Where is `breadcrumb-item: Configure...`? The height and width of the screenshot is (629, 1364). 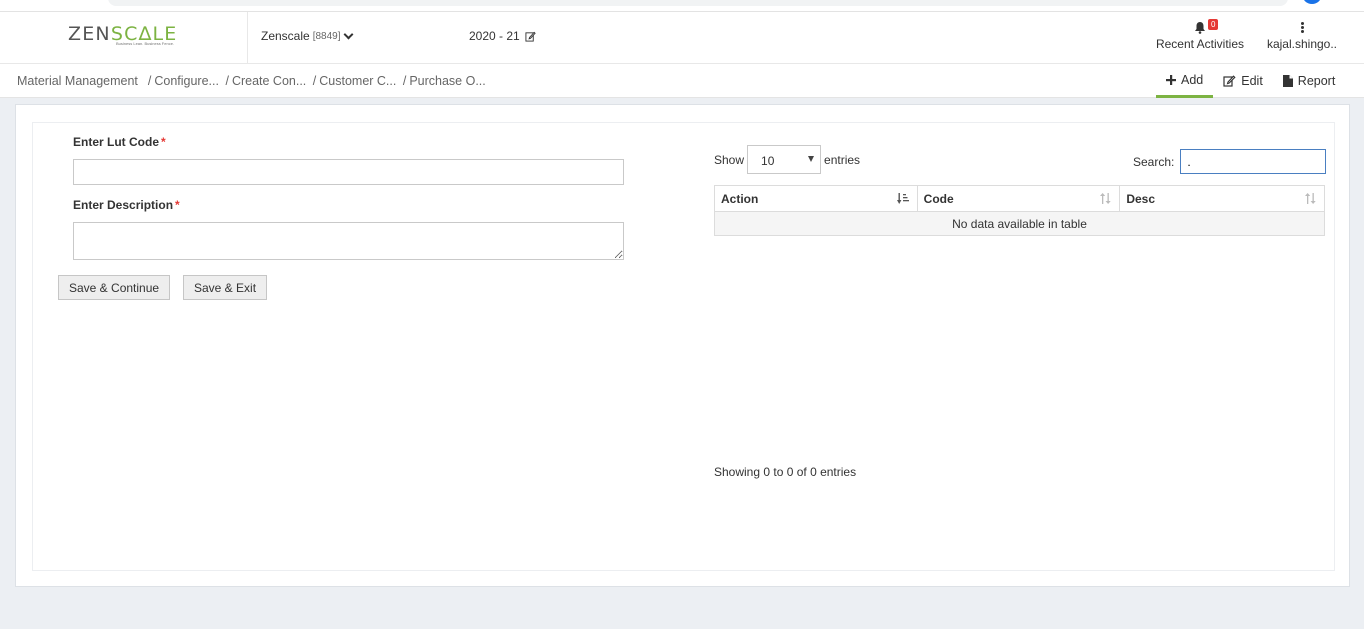 breadcrumb-item: Configure... is located at coordinates (186, 81).